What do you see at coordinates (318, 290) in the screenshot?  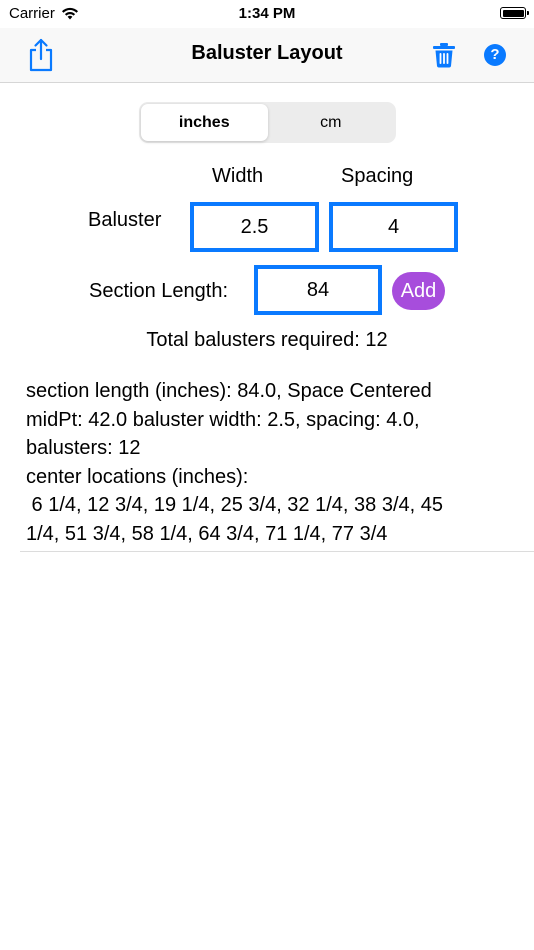 I see `section-length-input` at bounding box center [318, 290].